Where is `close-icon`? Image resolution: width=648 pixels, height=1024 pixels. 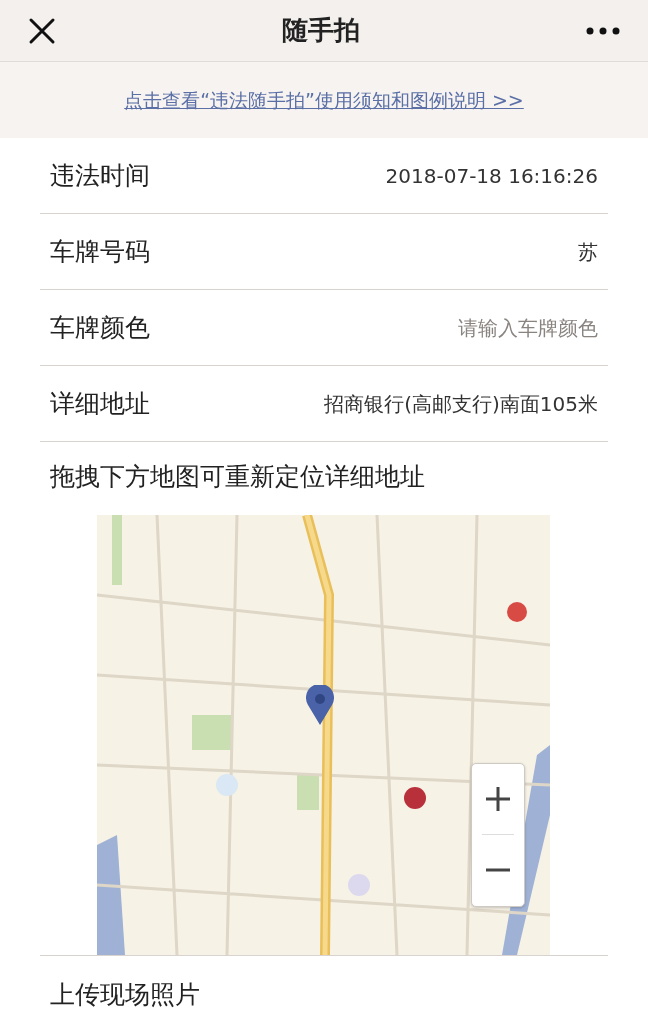
close-icon is located at coordinates (42, 30).